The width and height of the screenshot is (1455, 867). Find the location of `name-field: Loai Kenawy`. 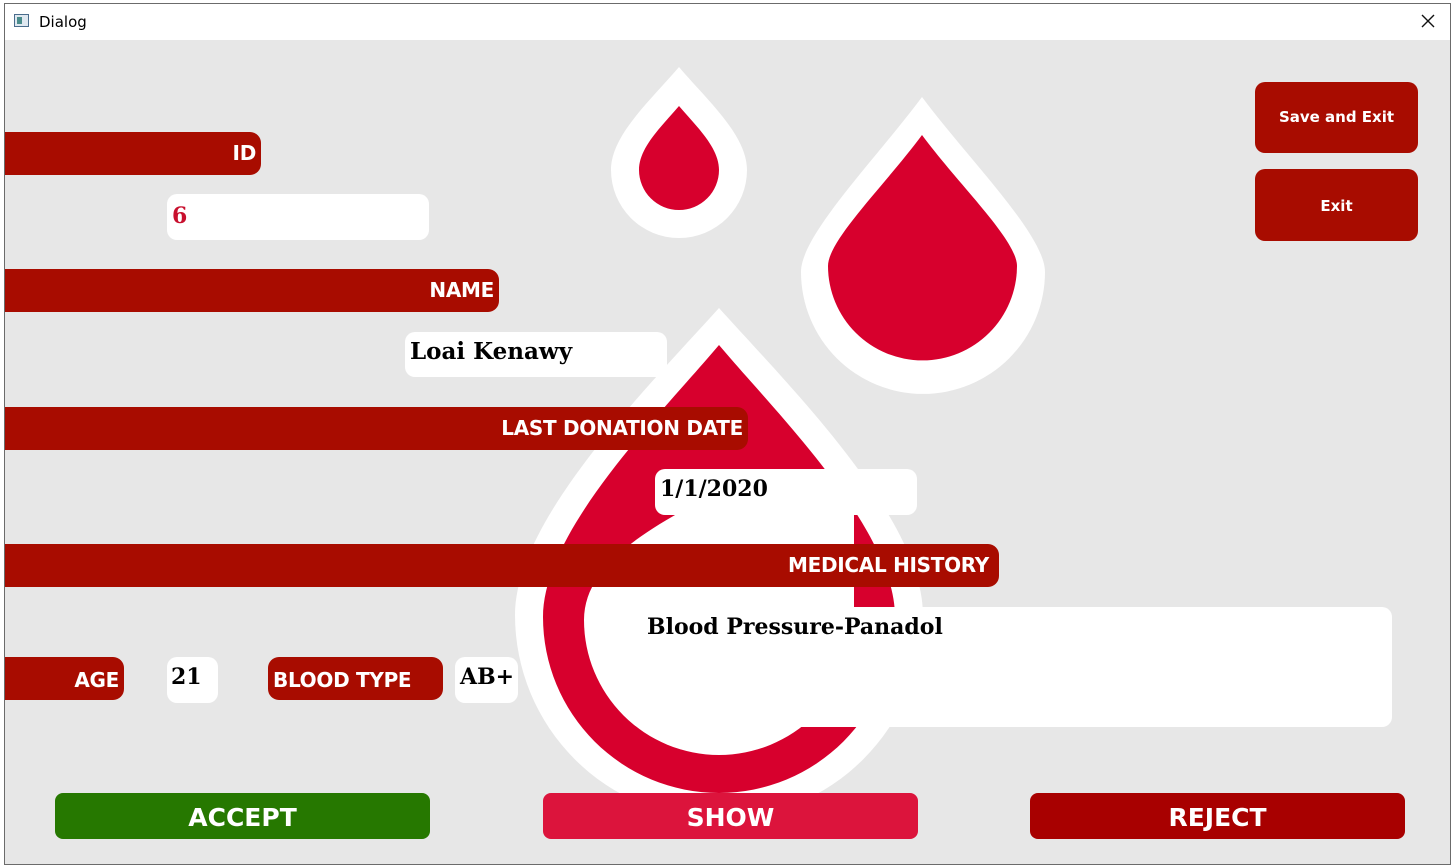

name-field: Loai Kenawy is located at coordinates (536, 354).